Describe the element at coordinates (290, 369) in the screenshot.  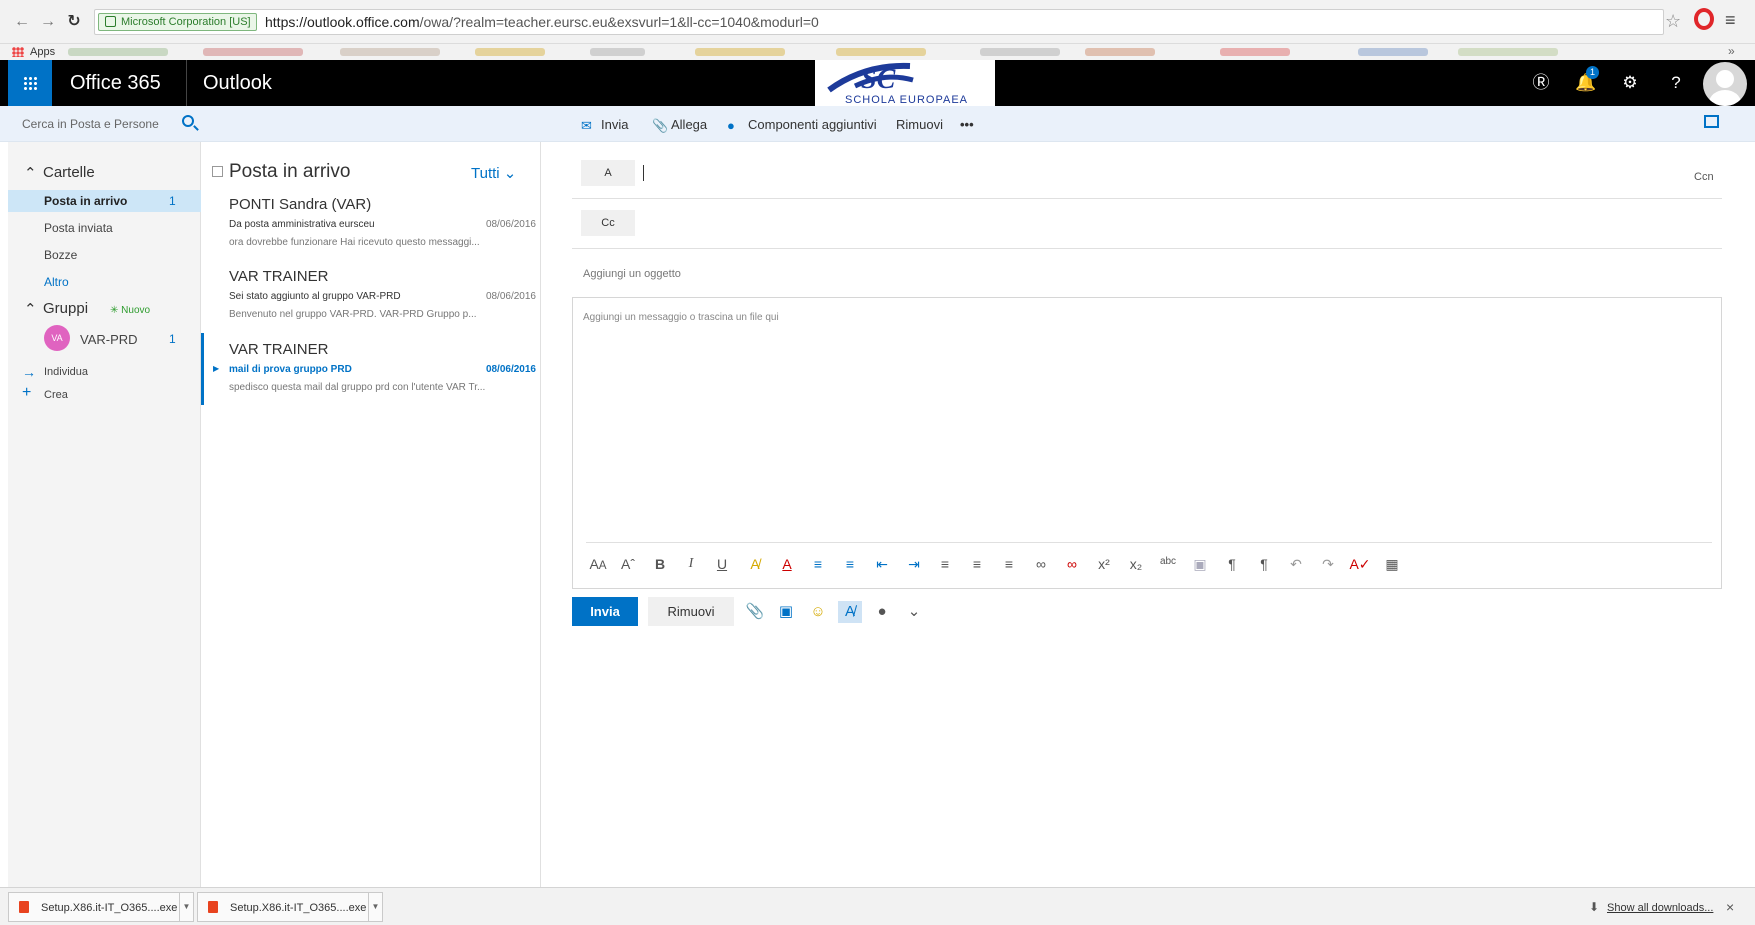
I see `message-subject: mail di prova gruppo PRD` at that location.